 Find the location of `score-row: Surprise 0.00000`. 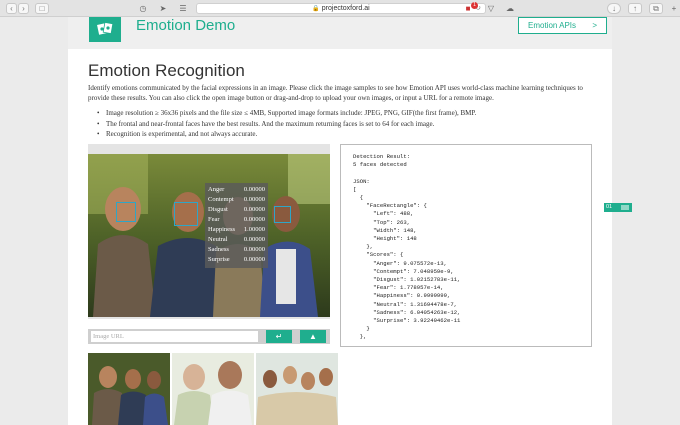

score-row: Surprise 0.00000 is located at coordinates (236, 260).